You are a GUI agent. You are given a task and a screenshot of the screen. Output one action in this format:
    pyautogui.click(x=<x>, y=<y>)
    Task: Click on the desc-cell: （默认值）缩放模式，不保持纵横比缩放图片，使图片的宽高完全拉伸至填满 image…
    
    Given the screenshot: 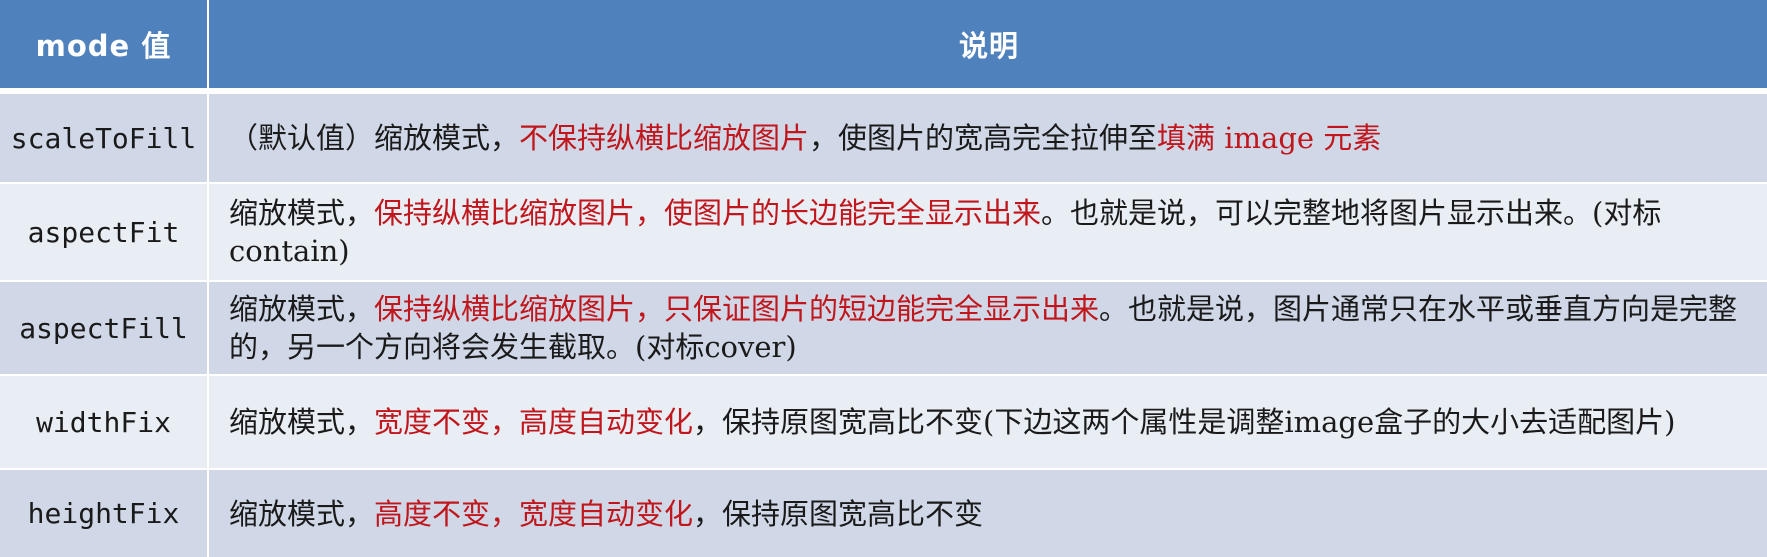 What is the action you would take?
    pyautogui.click(x=989, y=138)
    